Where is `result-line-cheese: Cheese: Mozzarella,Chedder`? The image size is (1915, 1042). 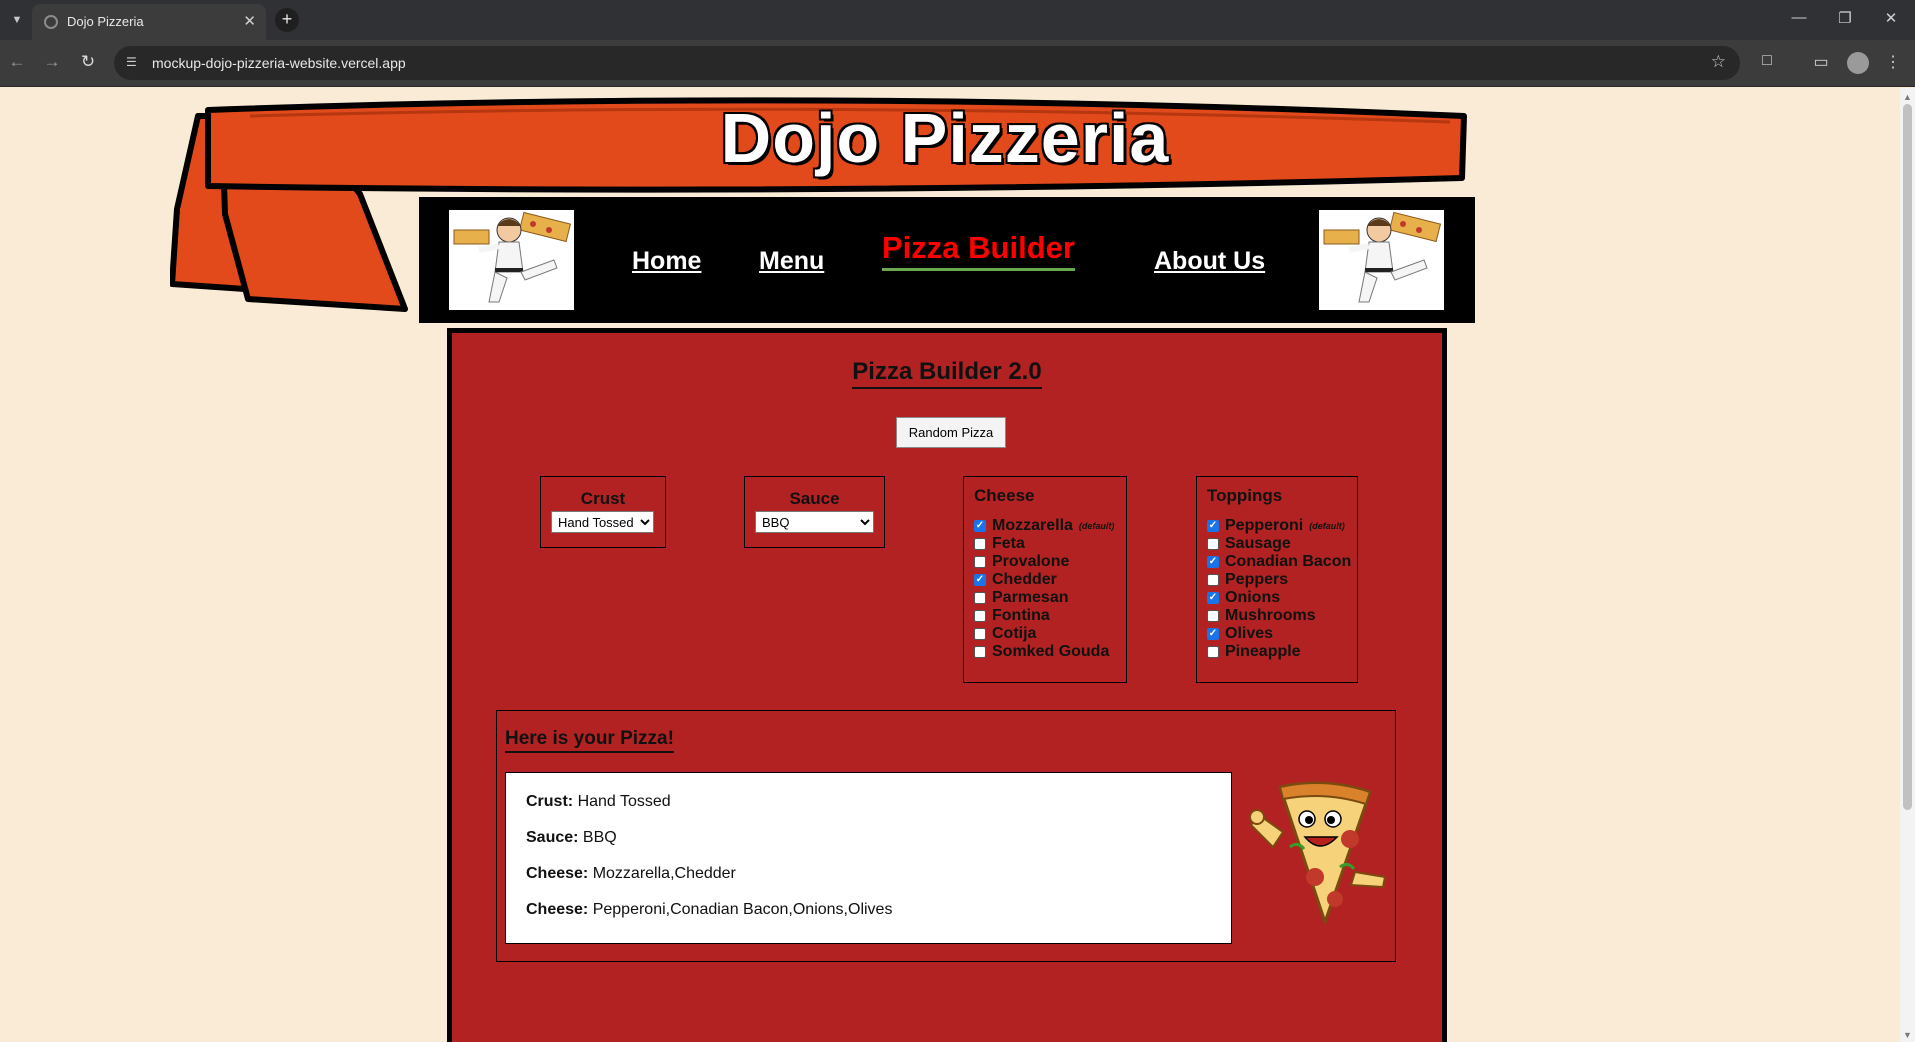 result-line-cheese: Cheese: Mozzarella,Chedder is located at coordinates (631, 873).